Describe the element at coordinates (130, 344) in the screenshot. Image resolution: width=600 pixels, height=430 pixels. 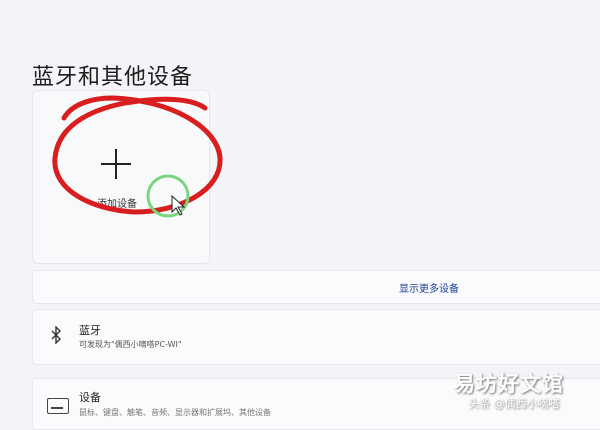
I see `bluetooth-subtitle: 可发现为"偶西小嘀嗒PC-WI"` at that location.